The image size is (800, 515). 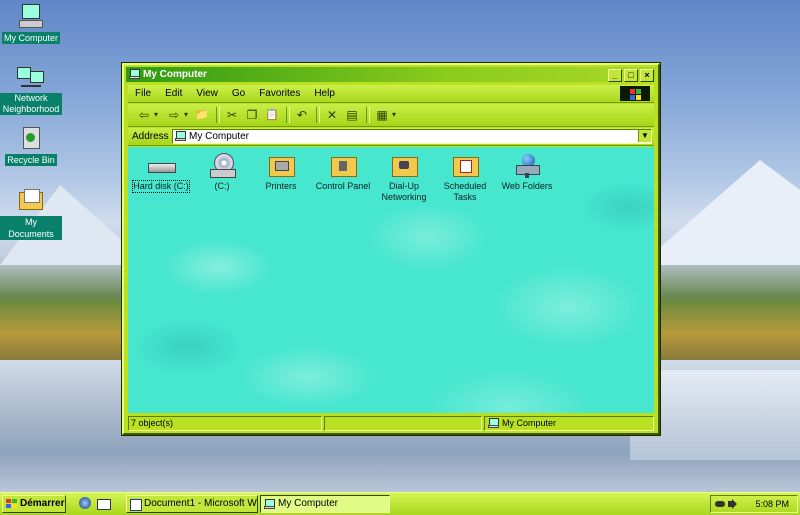 I want to click on internet-explorer-icon, so click(x=85, y=503).